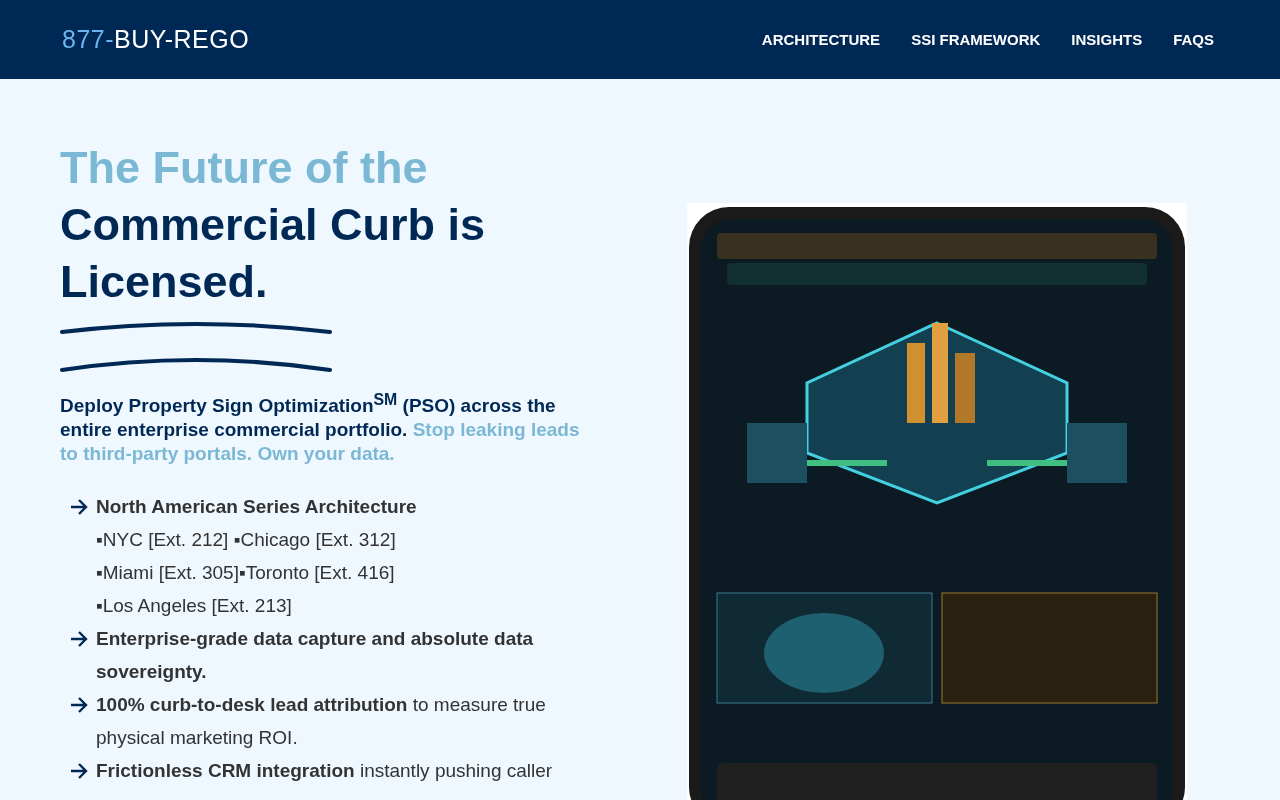 This screenshot has width=1280, height=800. I want to click on feature-text: Frictionless CRM integration instantly pushing caller, so click(325, 771).